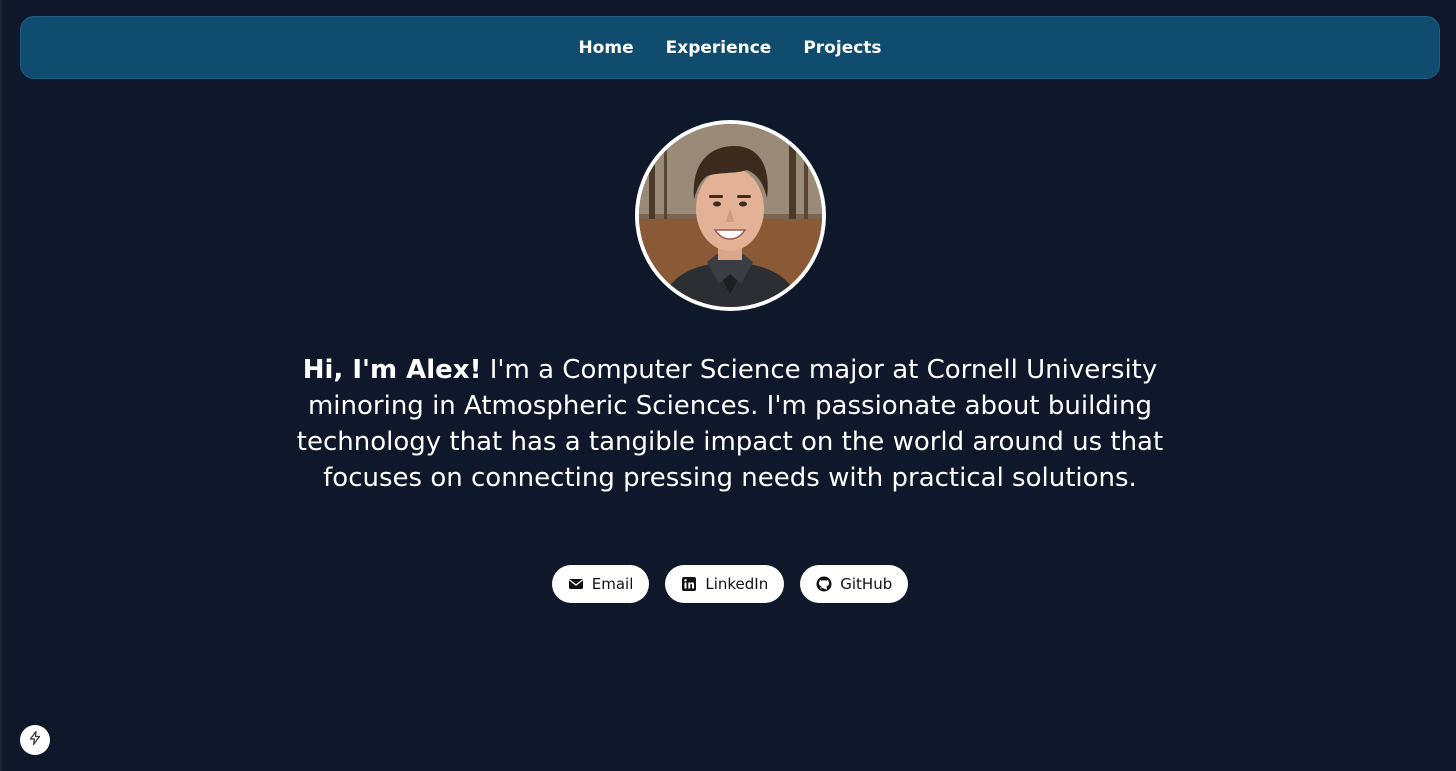 This screenshot has height=771, width=1456. I want to click on top-navbar: Home Experience Projects, so click(730, 47).